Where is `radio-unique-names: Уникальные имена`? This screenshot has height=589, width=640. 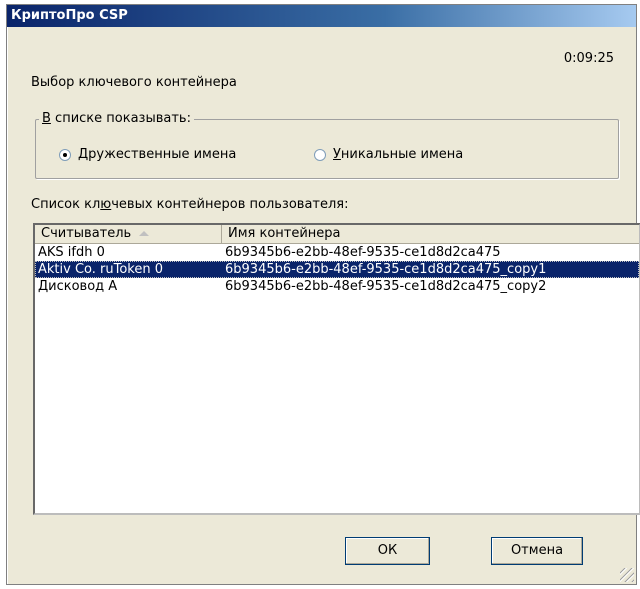
radio-unique-names: Уникальные имена is located at coordinates (388, 154).